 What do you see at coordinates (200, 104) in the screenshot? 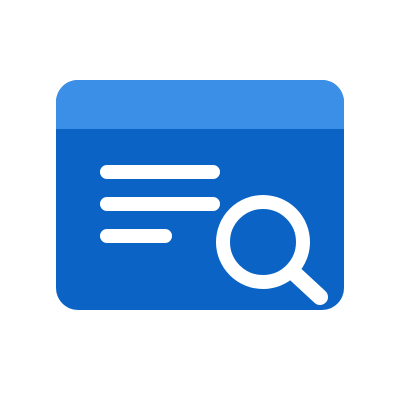
I see `panel-header-bar` at bounding box center [200, 104].